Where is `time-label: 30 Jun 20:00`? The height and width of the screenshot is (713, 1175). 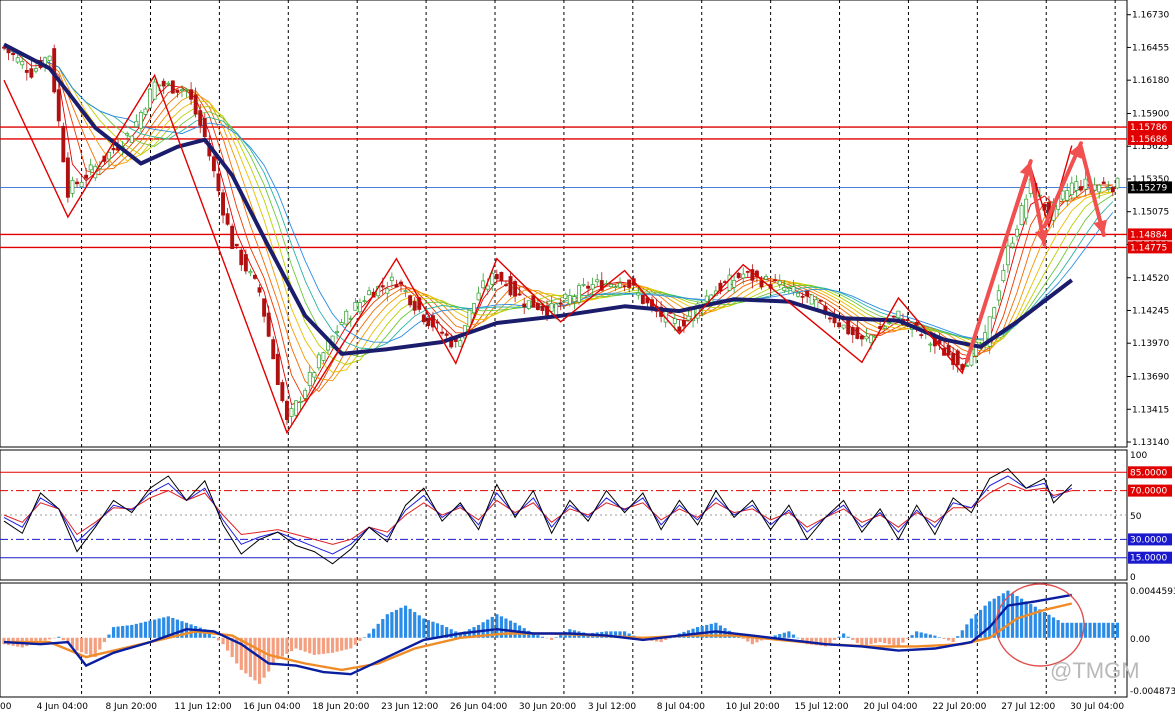
time-label: 30 Jun 20:00 is located at coordinates (547, 707).